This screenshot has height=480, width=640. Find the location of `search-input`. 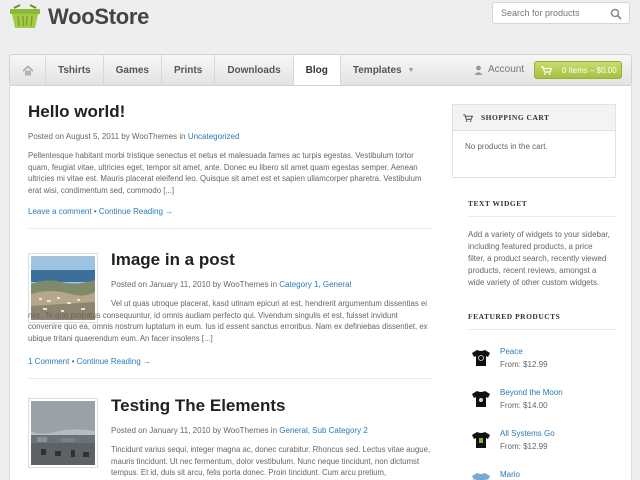

search-input is located at coordinates (548, 13).